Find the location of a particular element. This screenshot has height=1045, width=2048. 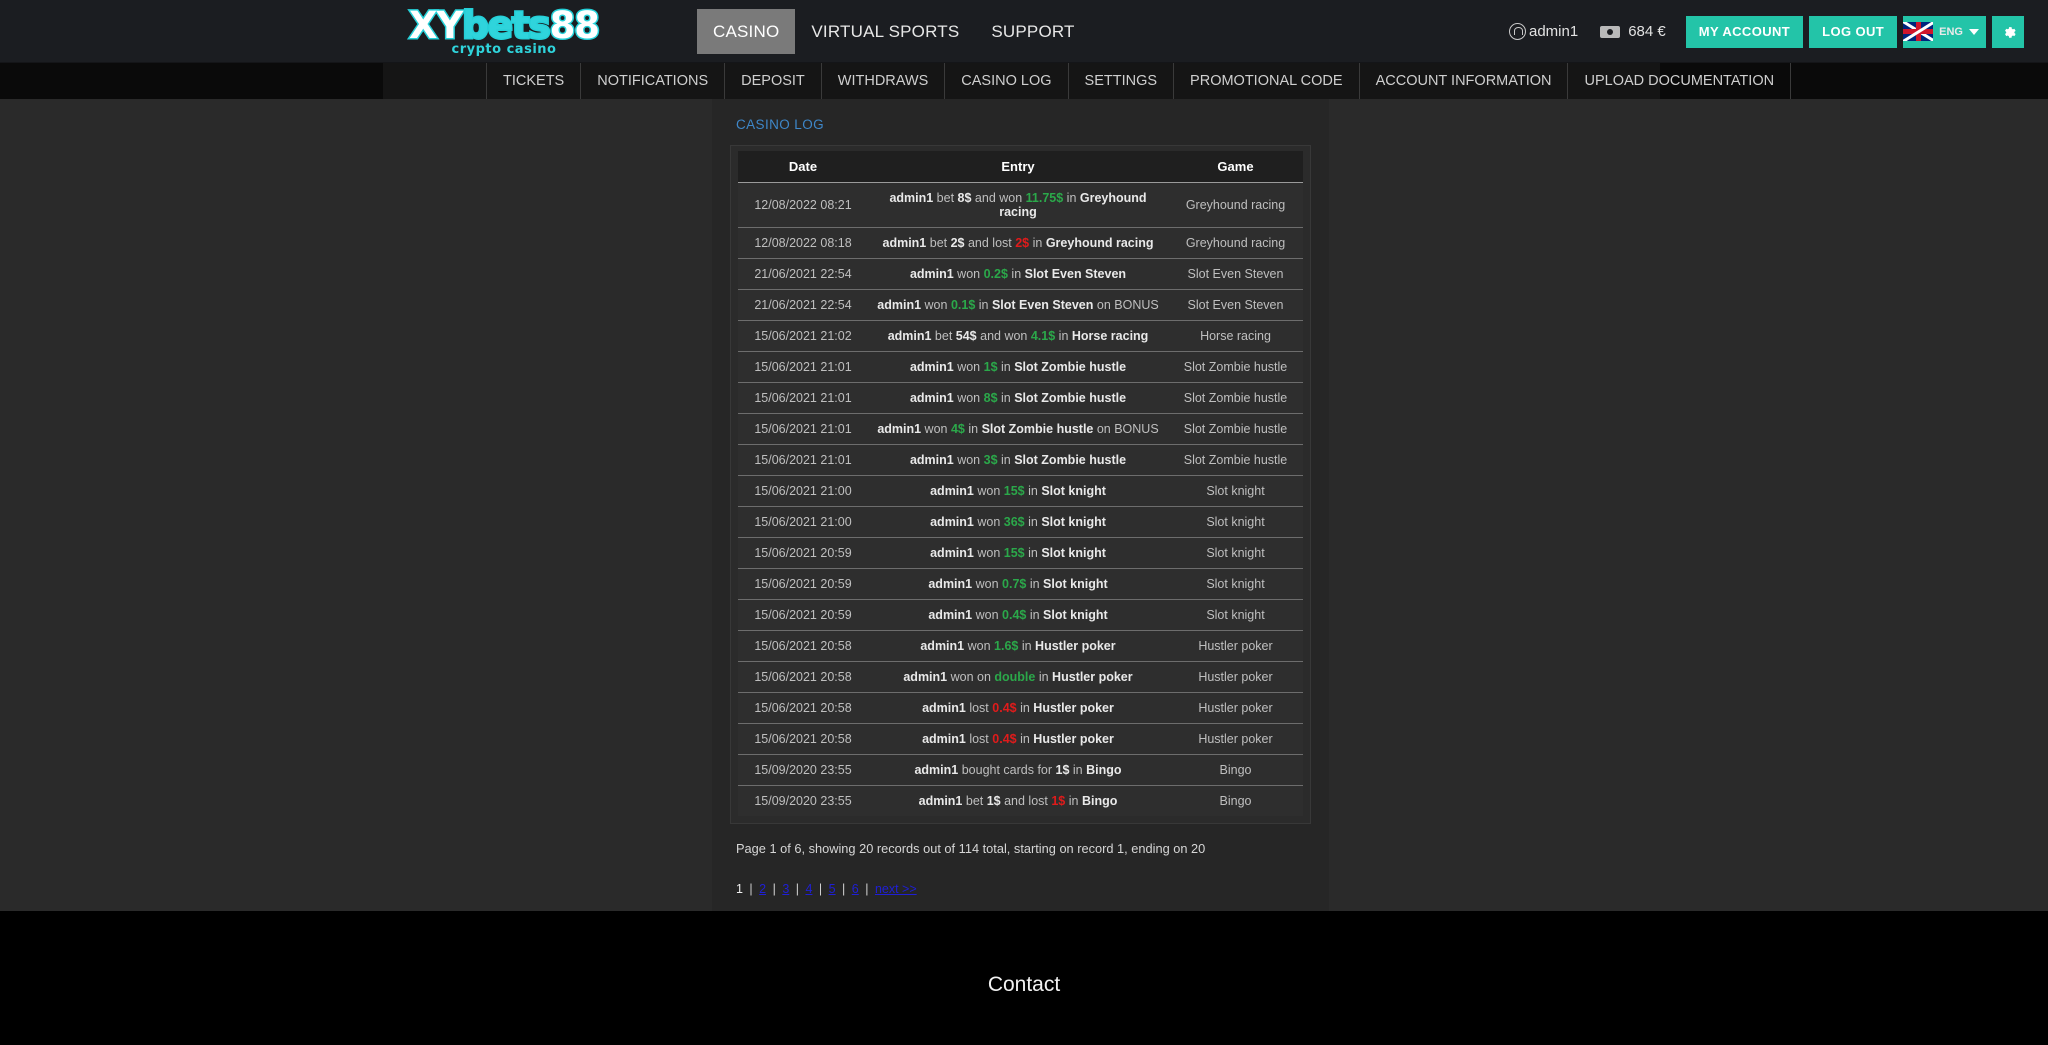

subnav-item-notifications: NOTIFICATIONS is located at coordinates (653, 81).